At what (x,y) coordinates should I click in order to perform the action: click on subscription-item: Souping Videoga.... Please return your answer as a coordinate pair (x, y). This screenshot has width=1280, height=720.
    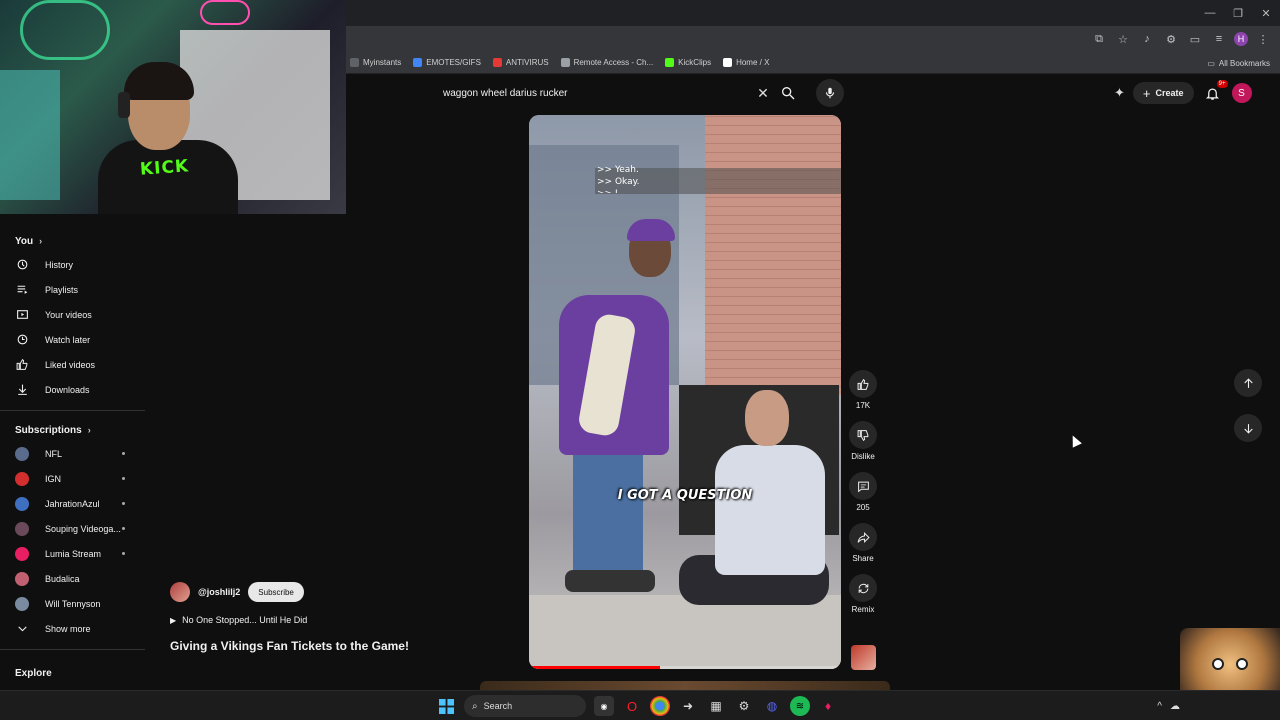
    Looking at the image, I should click on (72, 528).